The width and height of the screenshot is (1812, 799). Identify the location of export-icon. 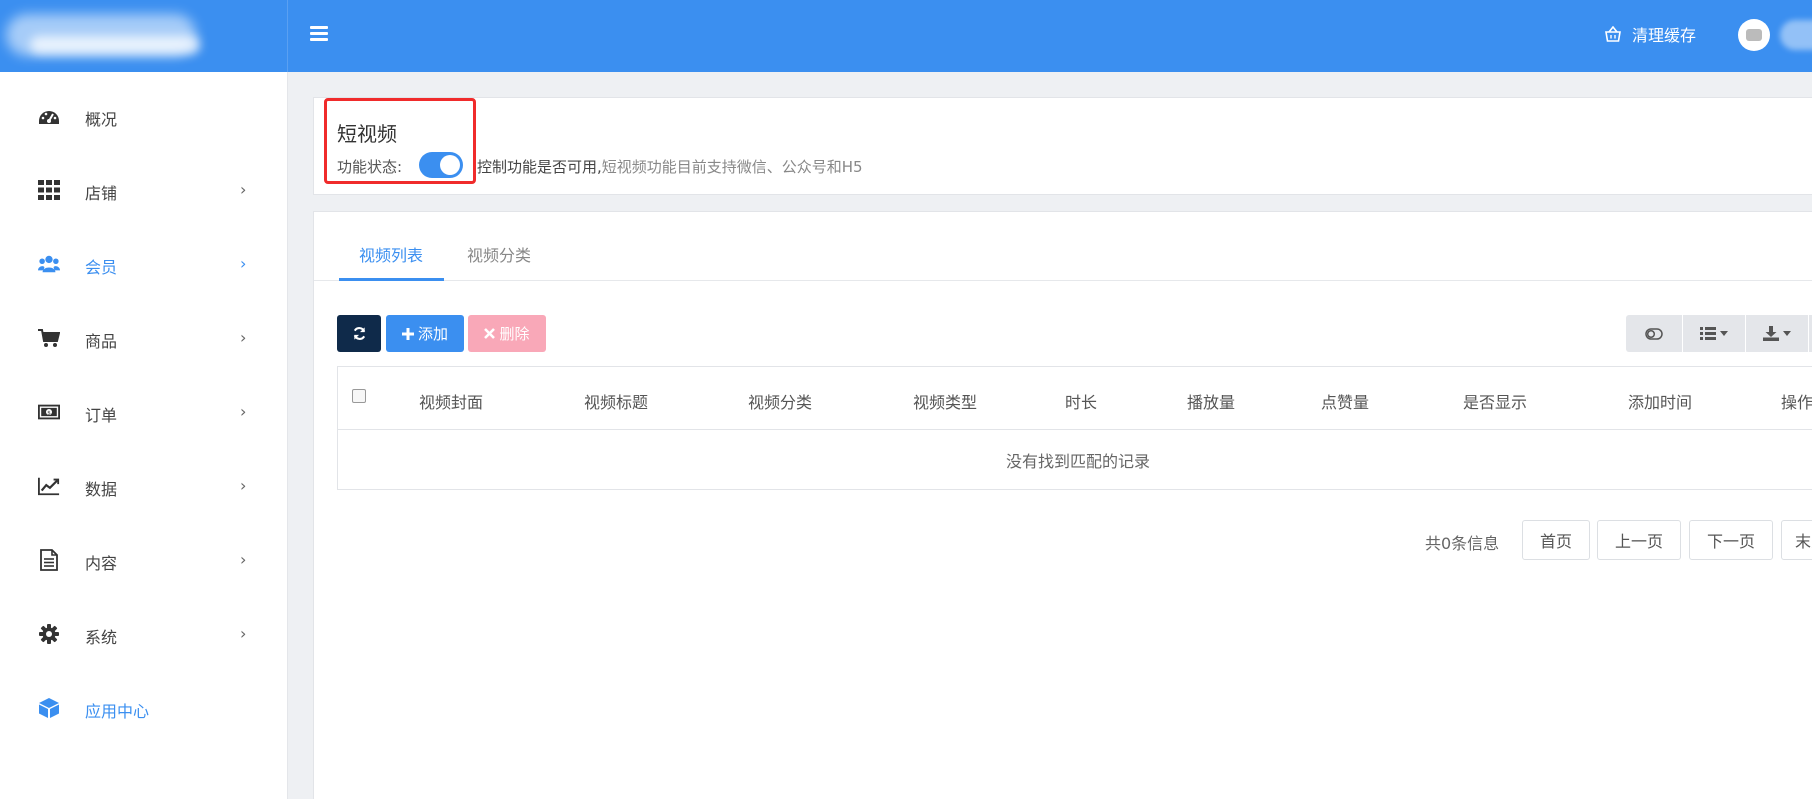
(1771, 333).